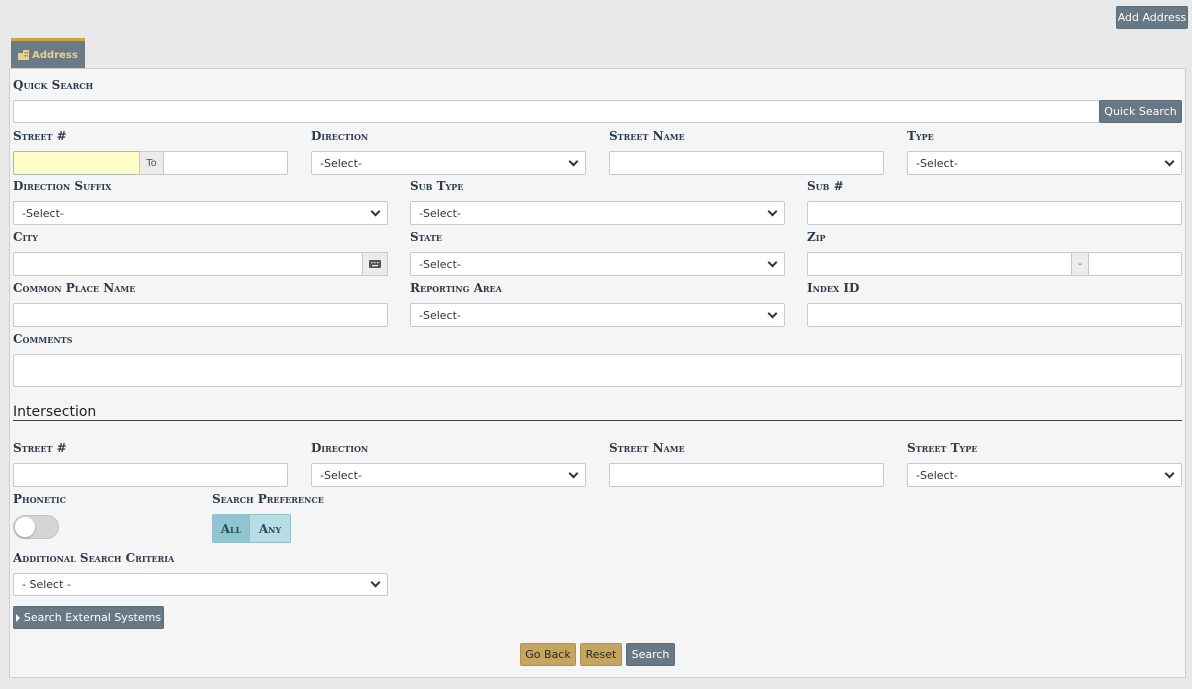 This screenshot has width=1192, height=689. I want to click on phonetic-label: Phonetic, so click(40, 499).